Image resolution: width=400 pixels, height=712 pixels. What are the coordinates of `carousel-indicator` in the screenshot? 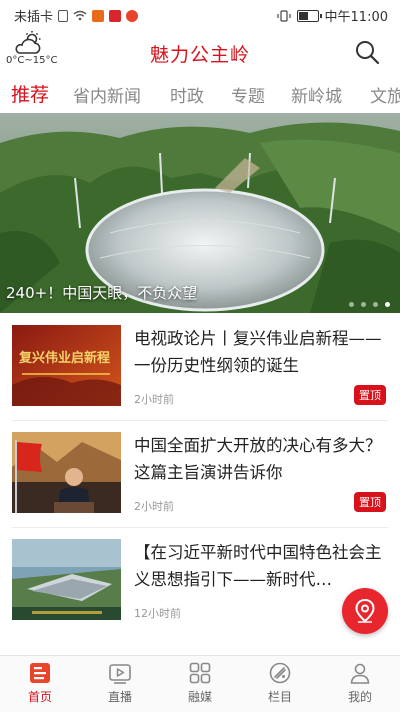 It's located at (369, 304).